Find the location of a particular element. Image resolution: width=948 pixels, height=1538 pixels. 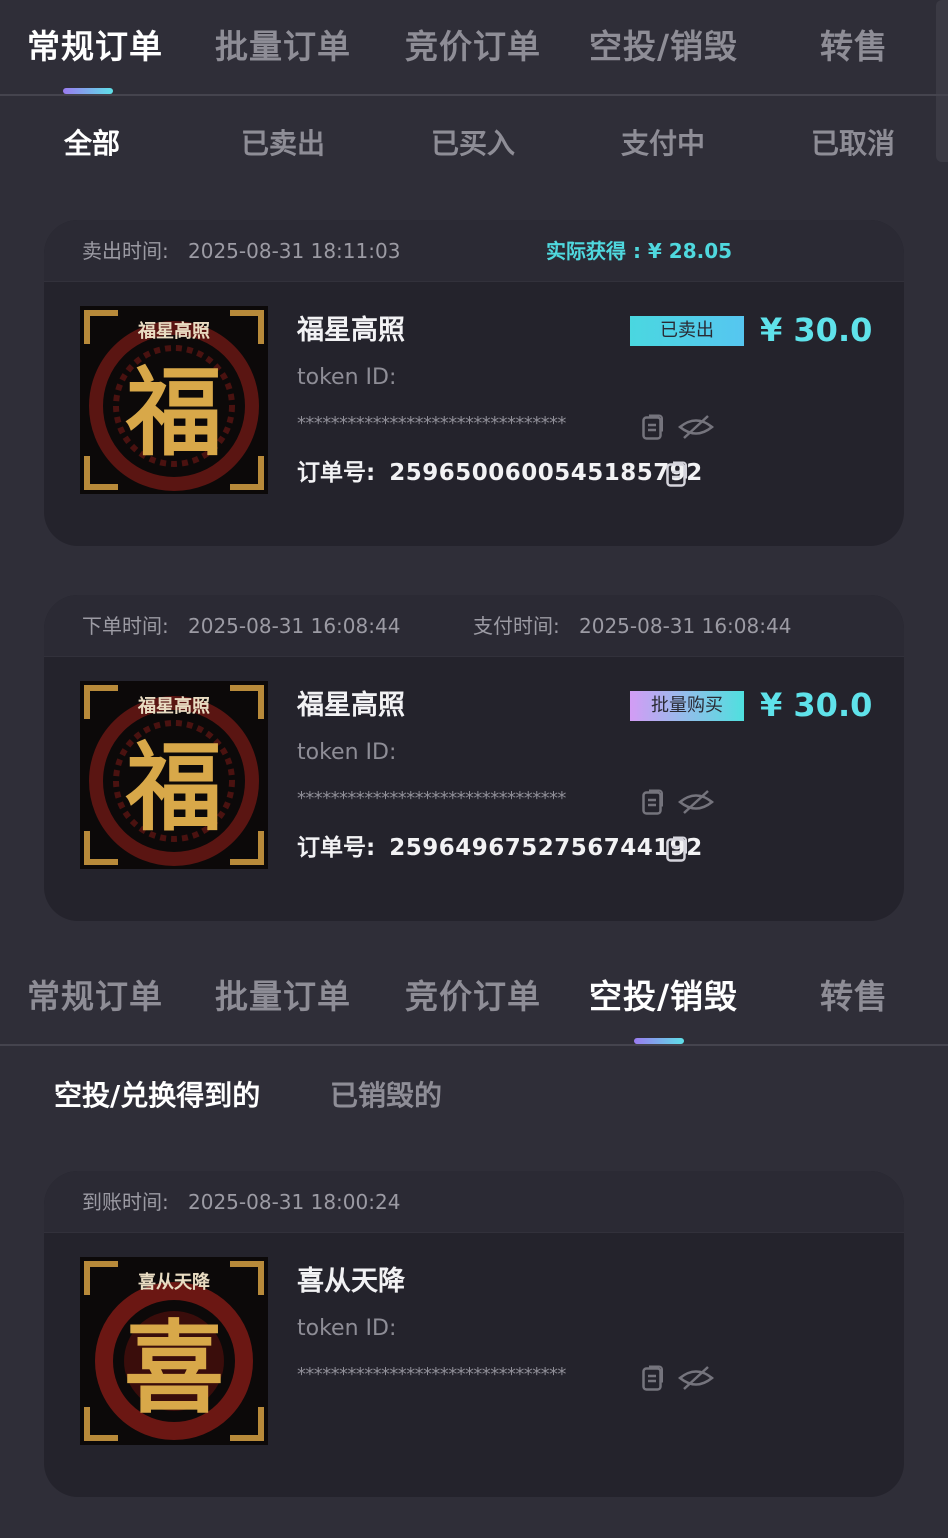

order-number-row: 订单号: 2596496752756744192 is located at coordinates (500, 848).